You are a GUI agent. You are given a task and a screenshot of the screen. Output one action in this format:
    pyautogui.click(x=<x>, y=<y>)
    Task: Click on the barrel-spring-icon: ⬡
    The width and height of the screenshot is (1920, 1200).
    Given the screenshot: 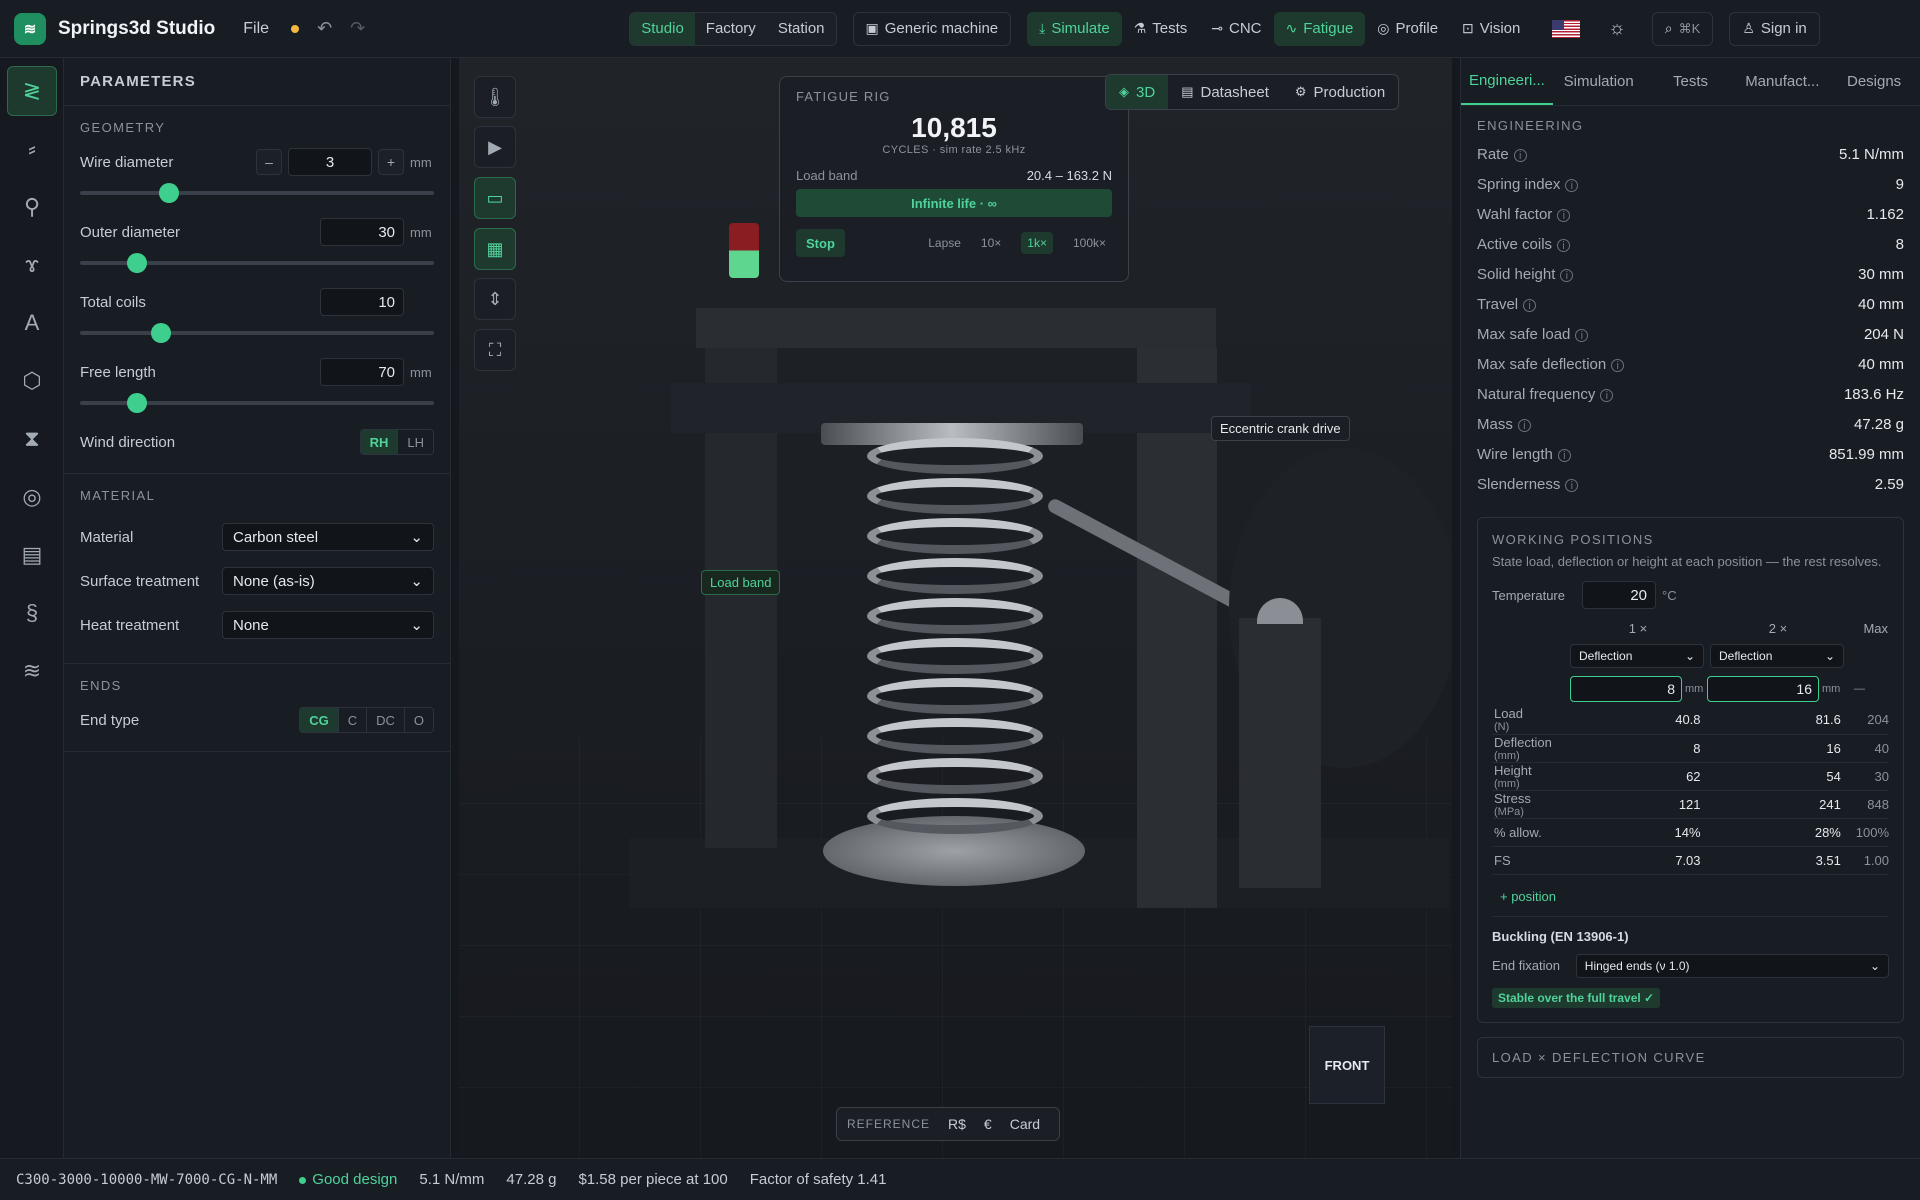 What is the action you would take?
    pyautogui.click(x=32, y=381)
    